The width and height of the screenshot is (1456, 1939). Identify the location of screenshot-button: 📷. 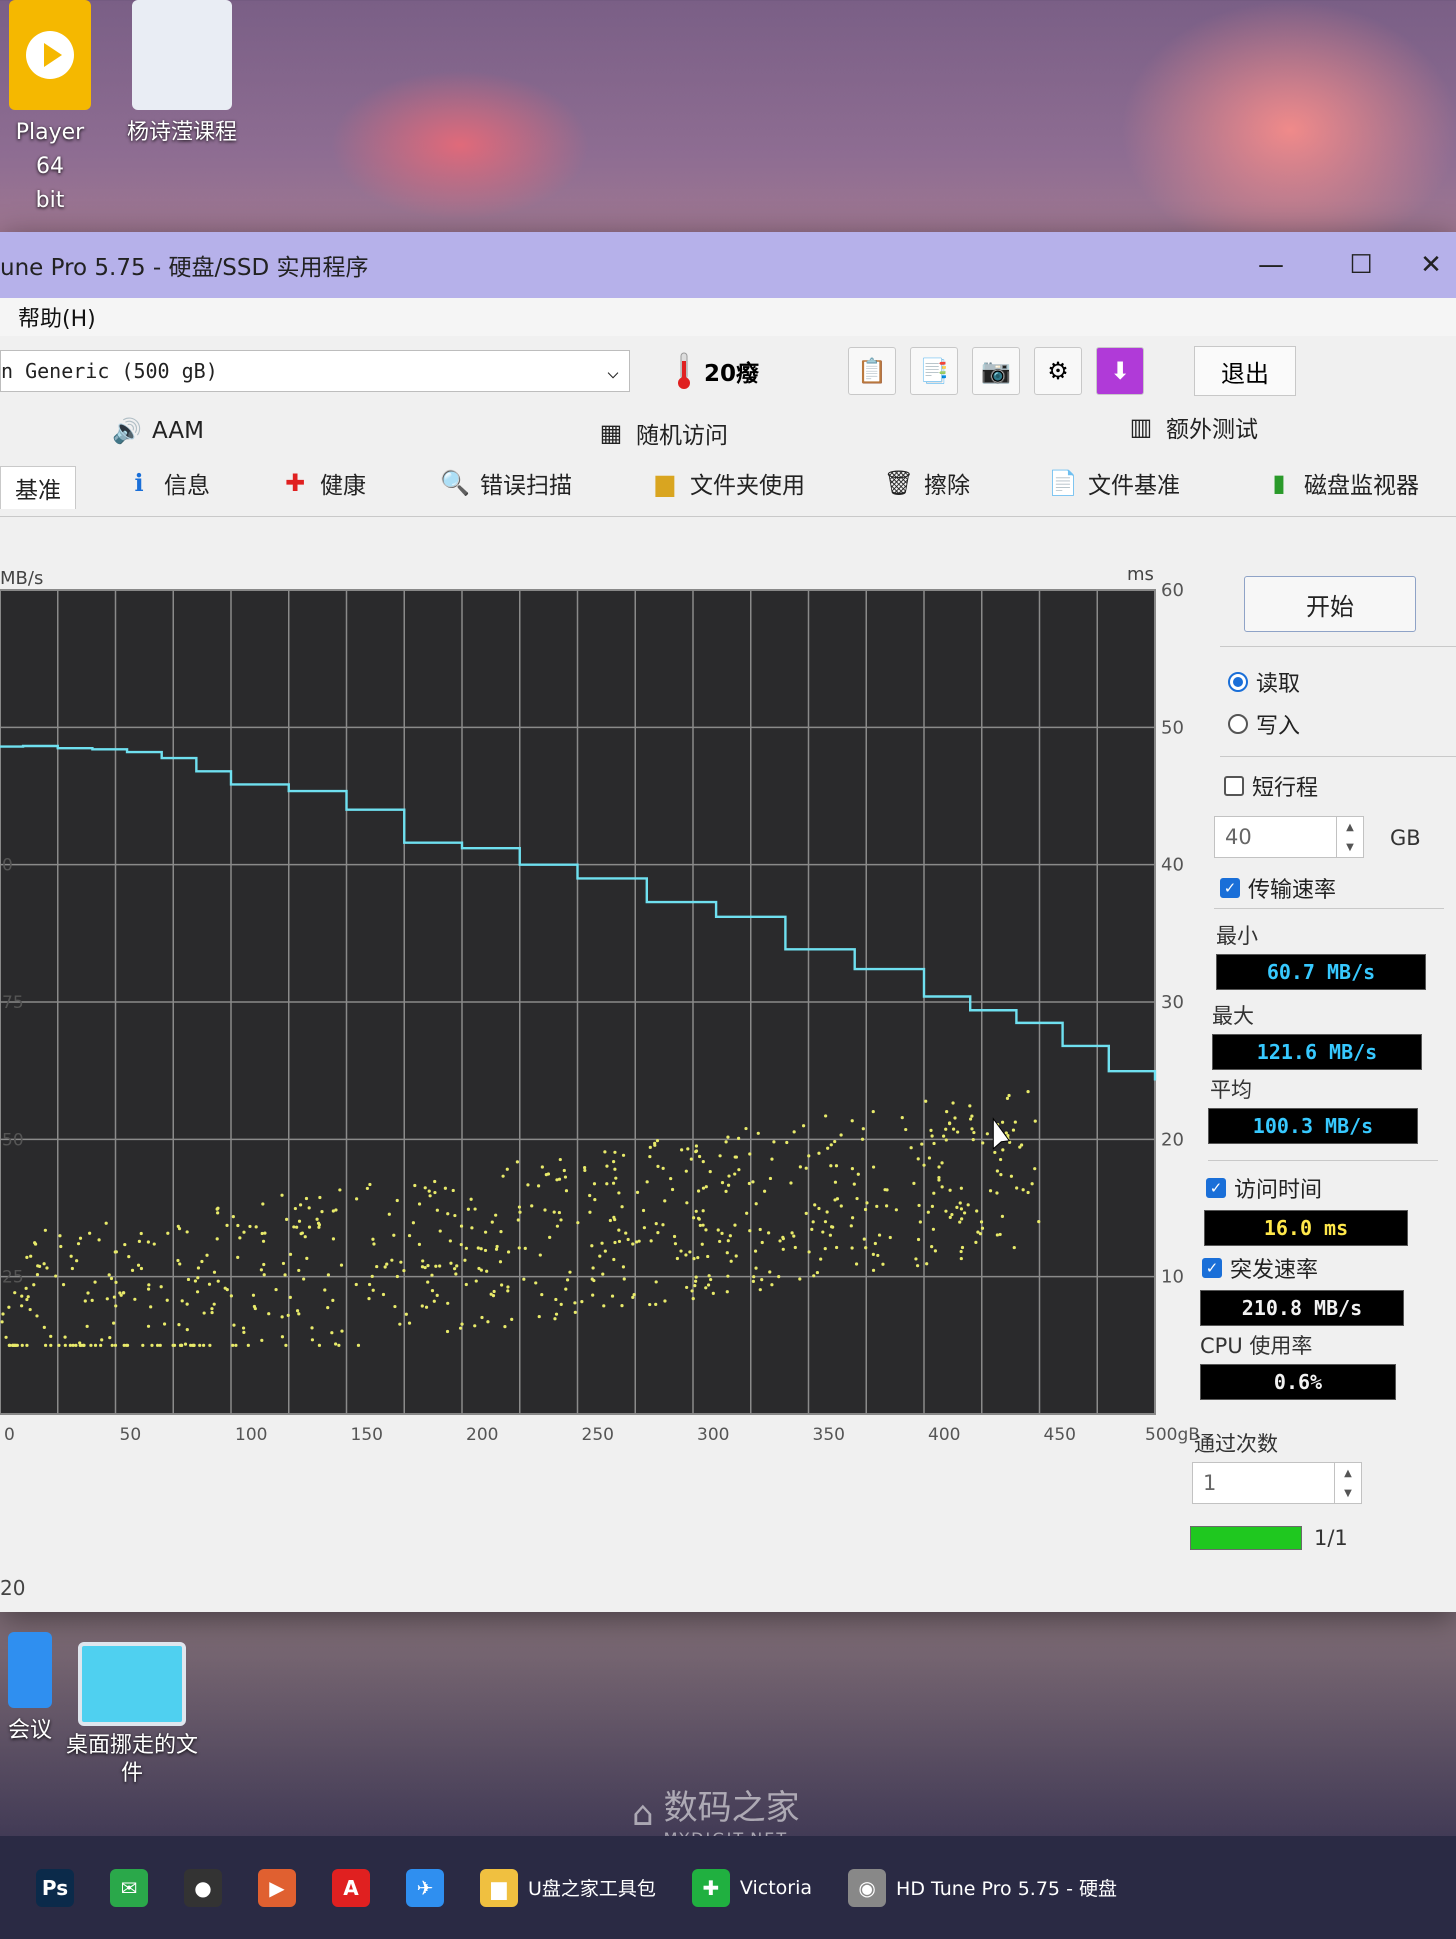
(996, 371).